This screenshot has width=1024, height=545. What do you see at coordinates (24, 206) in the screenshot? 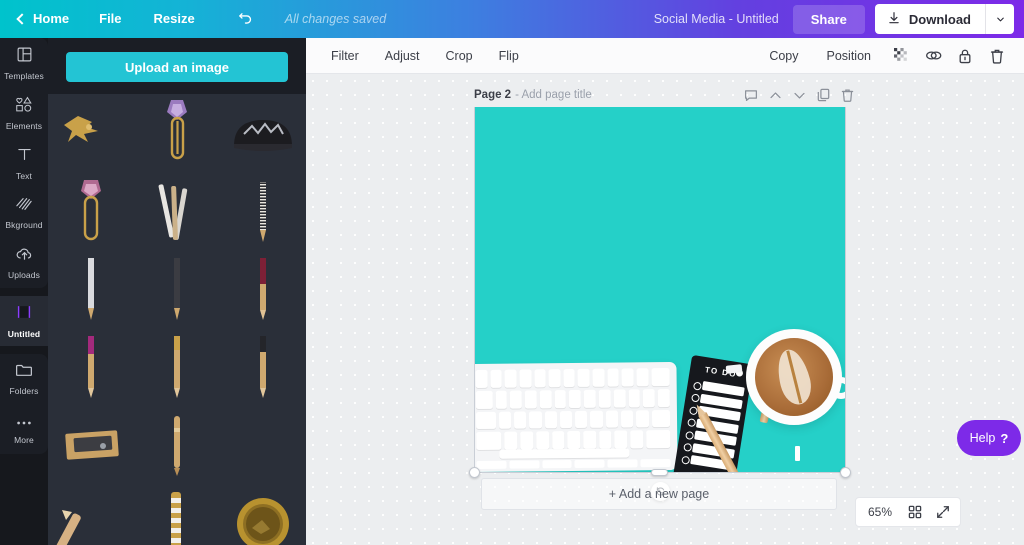
I see `background-hatch-icon` at bounding box center [24, 206].